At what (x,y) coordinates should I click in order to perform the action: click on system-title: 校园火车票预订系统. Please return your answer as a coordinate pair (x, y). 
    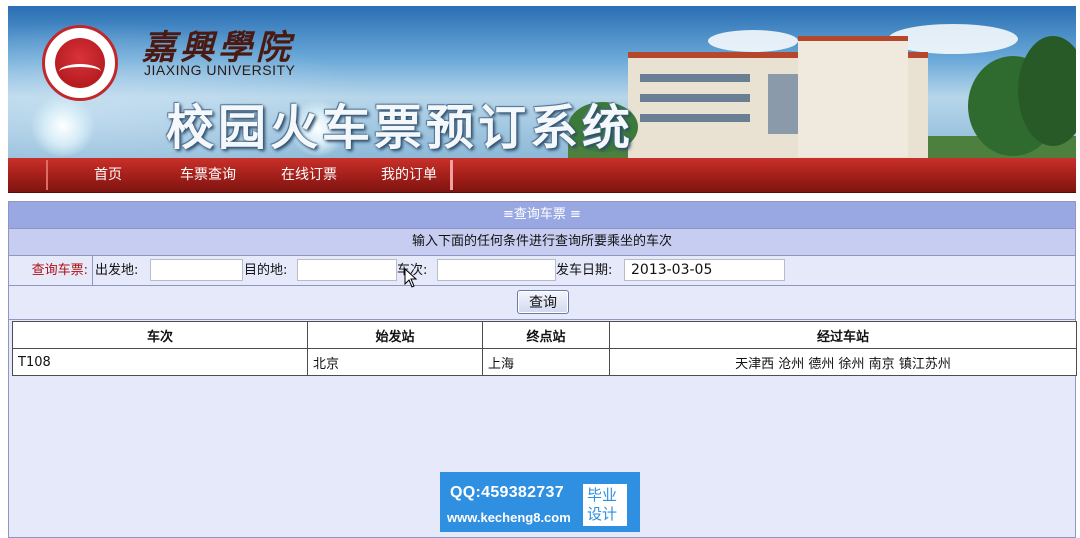
    Looking at the image, I should click on (400, 128).